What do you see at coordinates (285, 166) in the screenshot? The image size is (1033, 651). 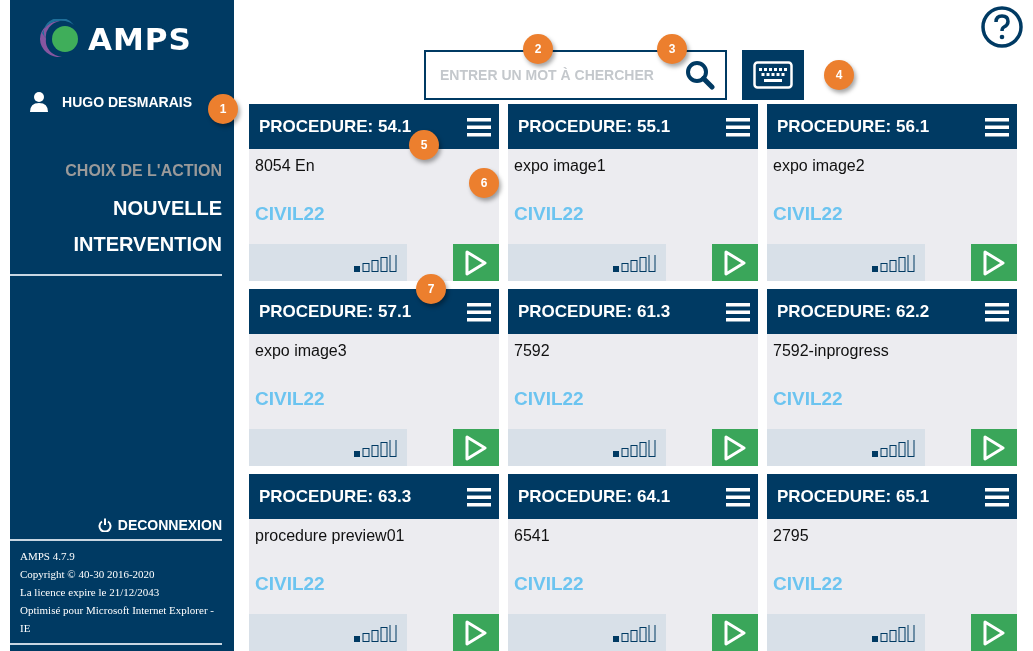 I see `procedure-name: 8054 En` at bounding box center [285, 166].